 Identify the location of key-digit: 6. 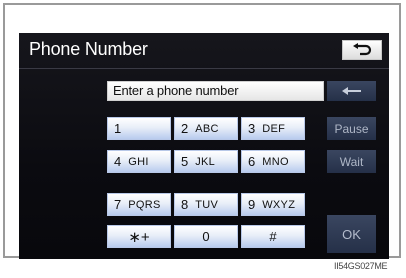
(252, 161).